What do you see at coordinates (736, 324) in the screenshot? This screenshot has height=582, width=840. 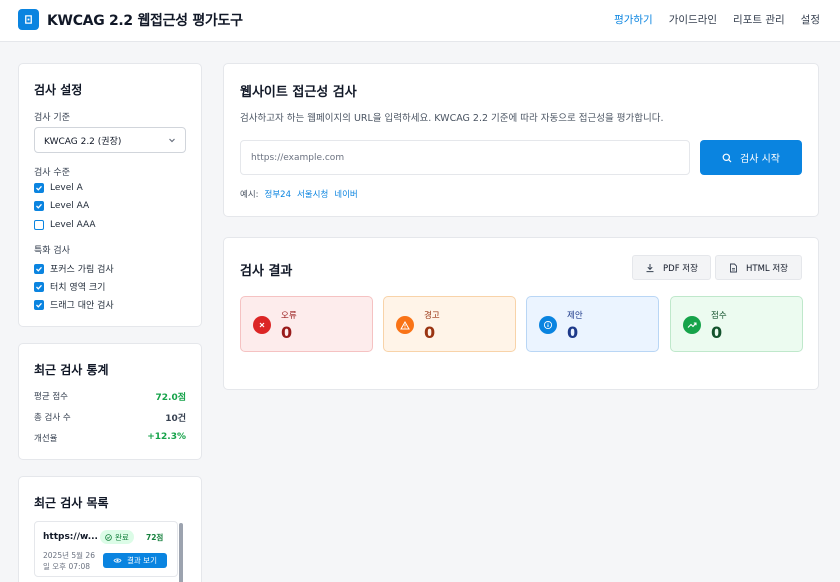 I see `metric-score: 점수 0` at bounding box center [736, 324].